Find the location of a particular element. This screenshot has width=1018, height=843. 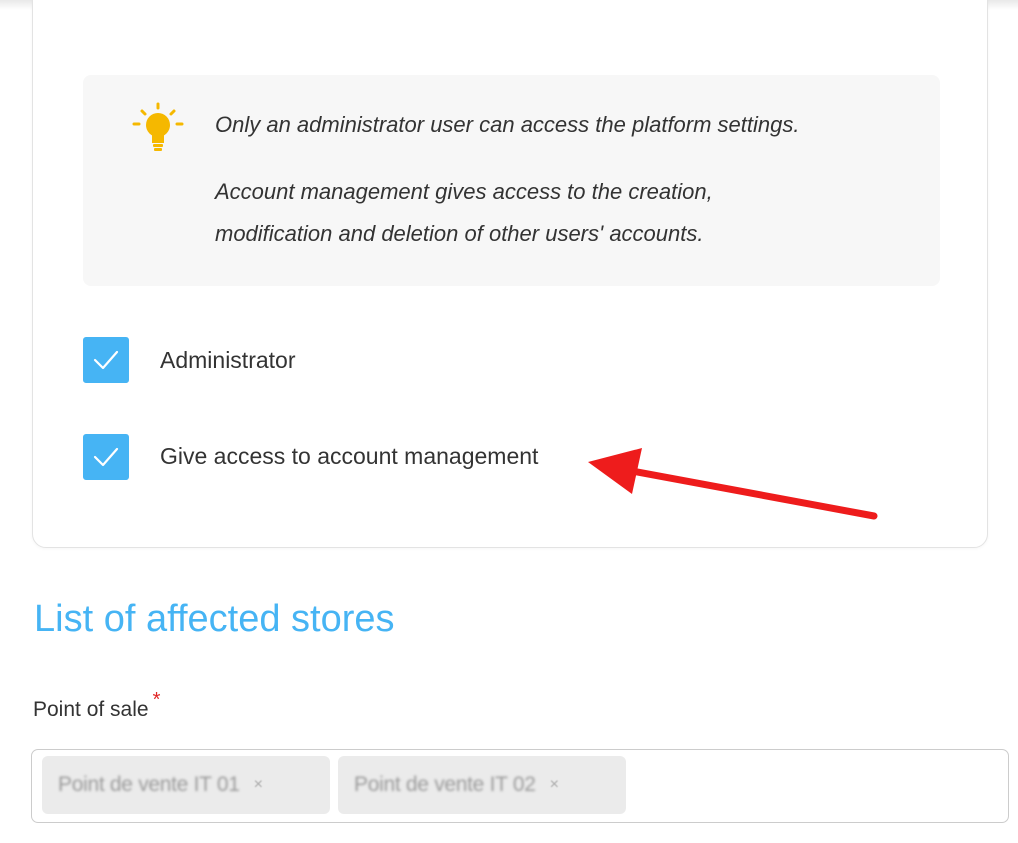

selected-store-chip: Point de vente IT 02 × is located at coordinates (482, 785).